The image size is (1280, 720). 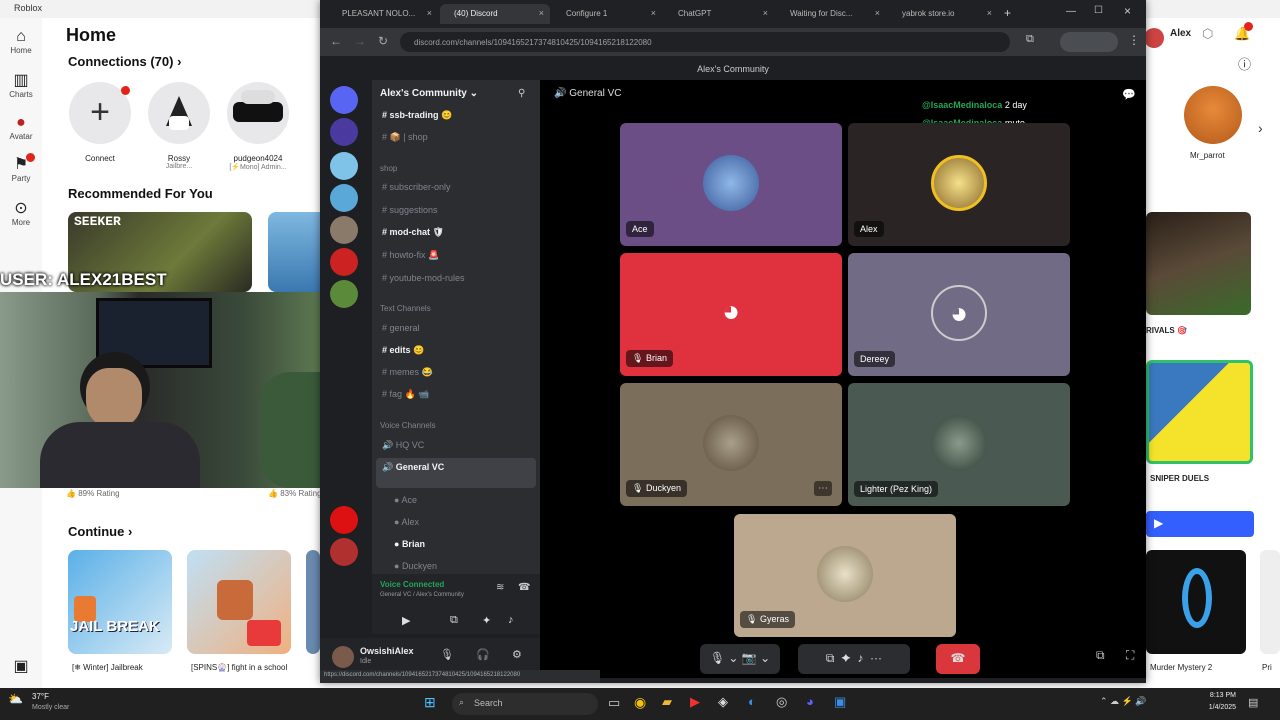 I want to click on system-tray-icons: ⌃ ☁ ⚡ 🔊, so click(x=1123, y=701).